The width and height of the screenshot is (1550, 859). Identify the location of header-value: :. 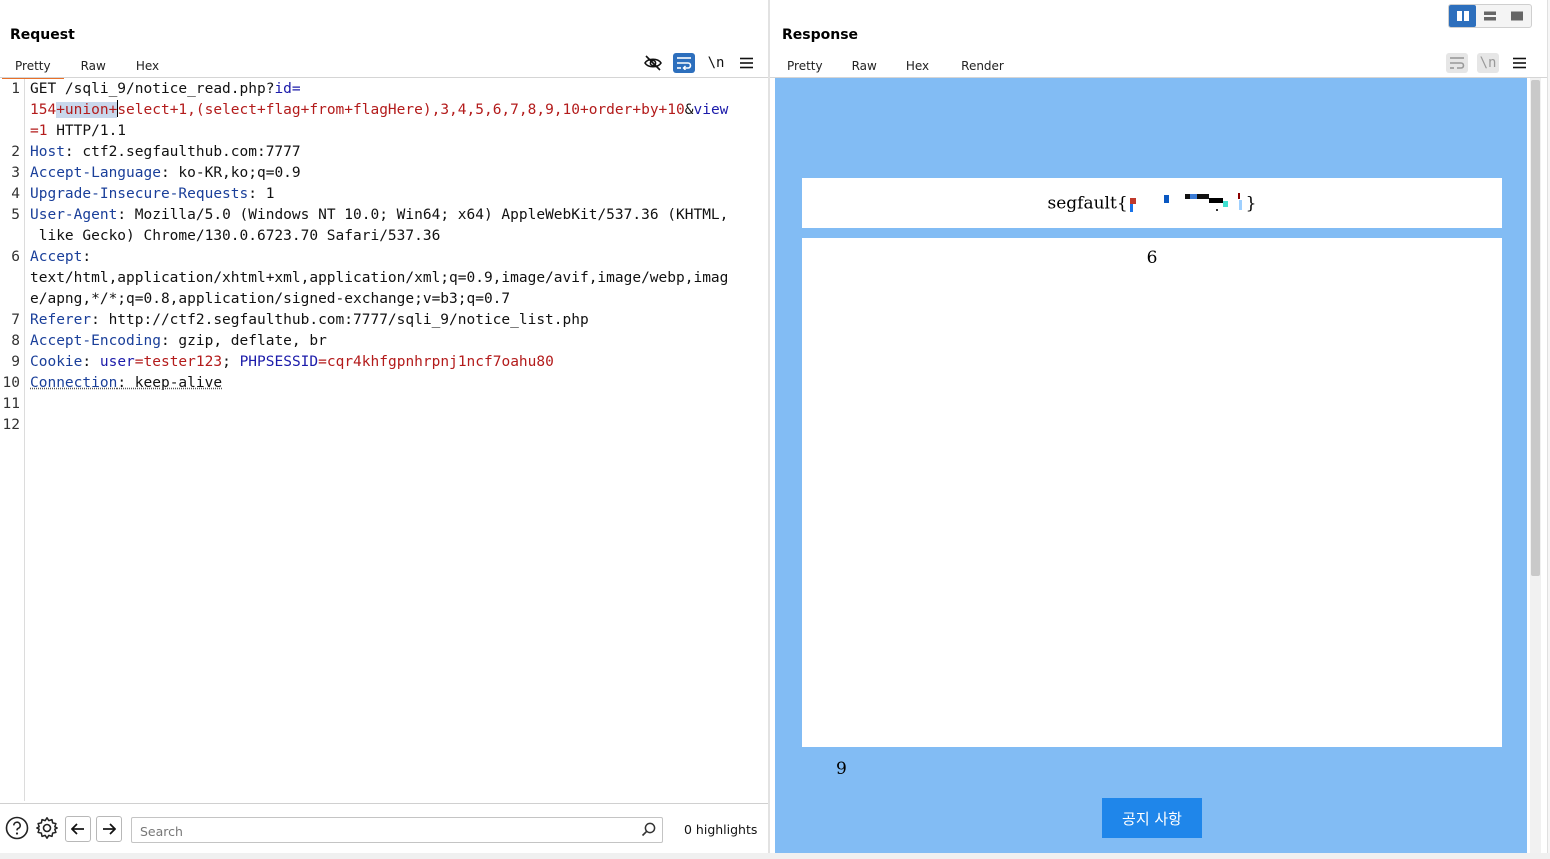
(87, 257).